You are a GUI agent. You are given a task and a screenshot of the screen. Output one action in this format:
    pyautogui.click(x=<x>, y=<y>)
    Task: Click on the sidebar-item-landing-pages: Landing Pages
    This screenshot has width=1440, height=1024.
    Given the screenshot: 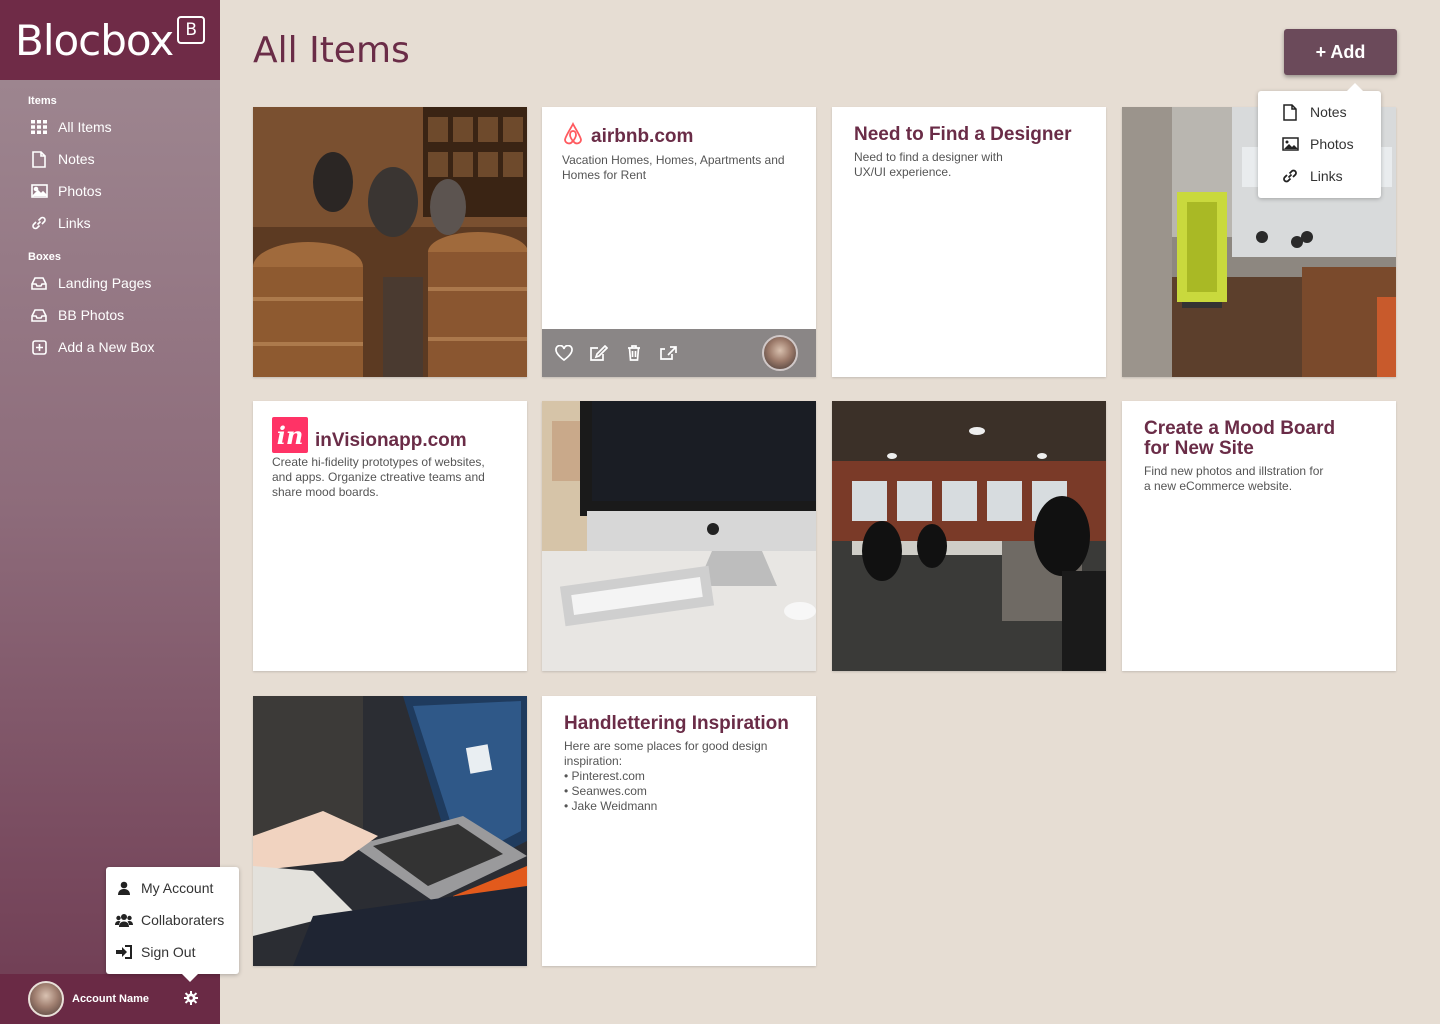 What is the action you would take?
    pyautogui.click(x=110, y=283)
    